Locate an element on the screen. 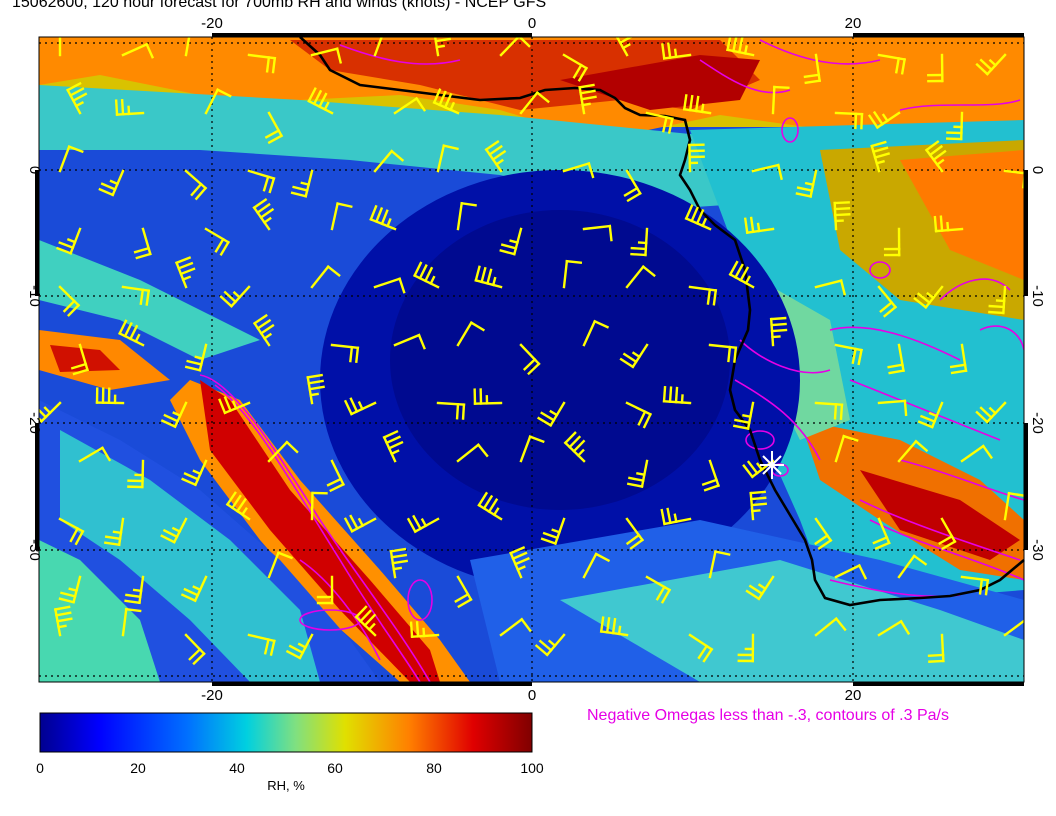 The height and width of the screenshot is (816, 1056). colorbar-tick-80: 80 is located at coordinates (434, 768).